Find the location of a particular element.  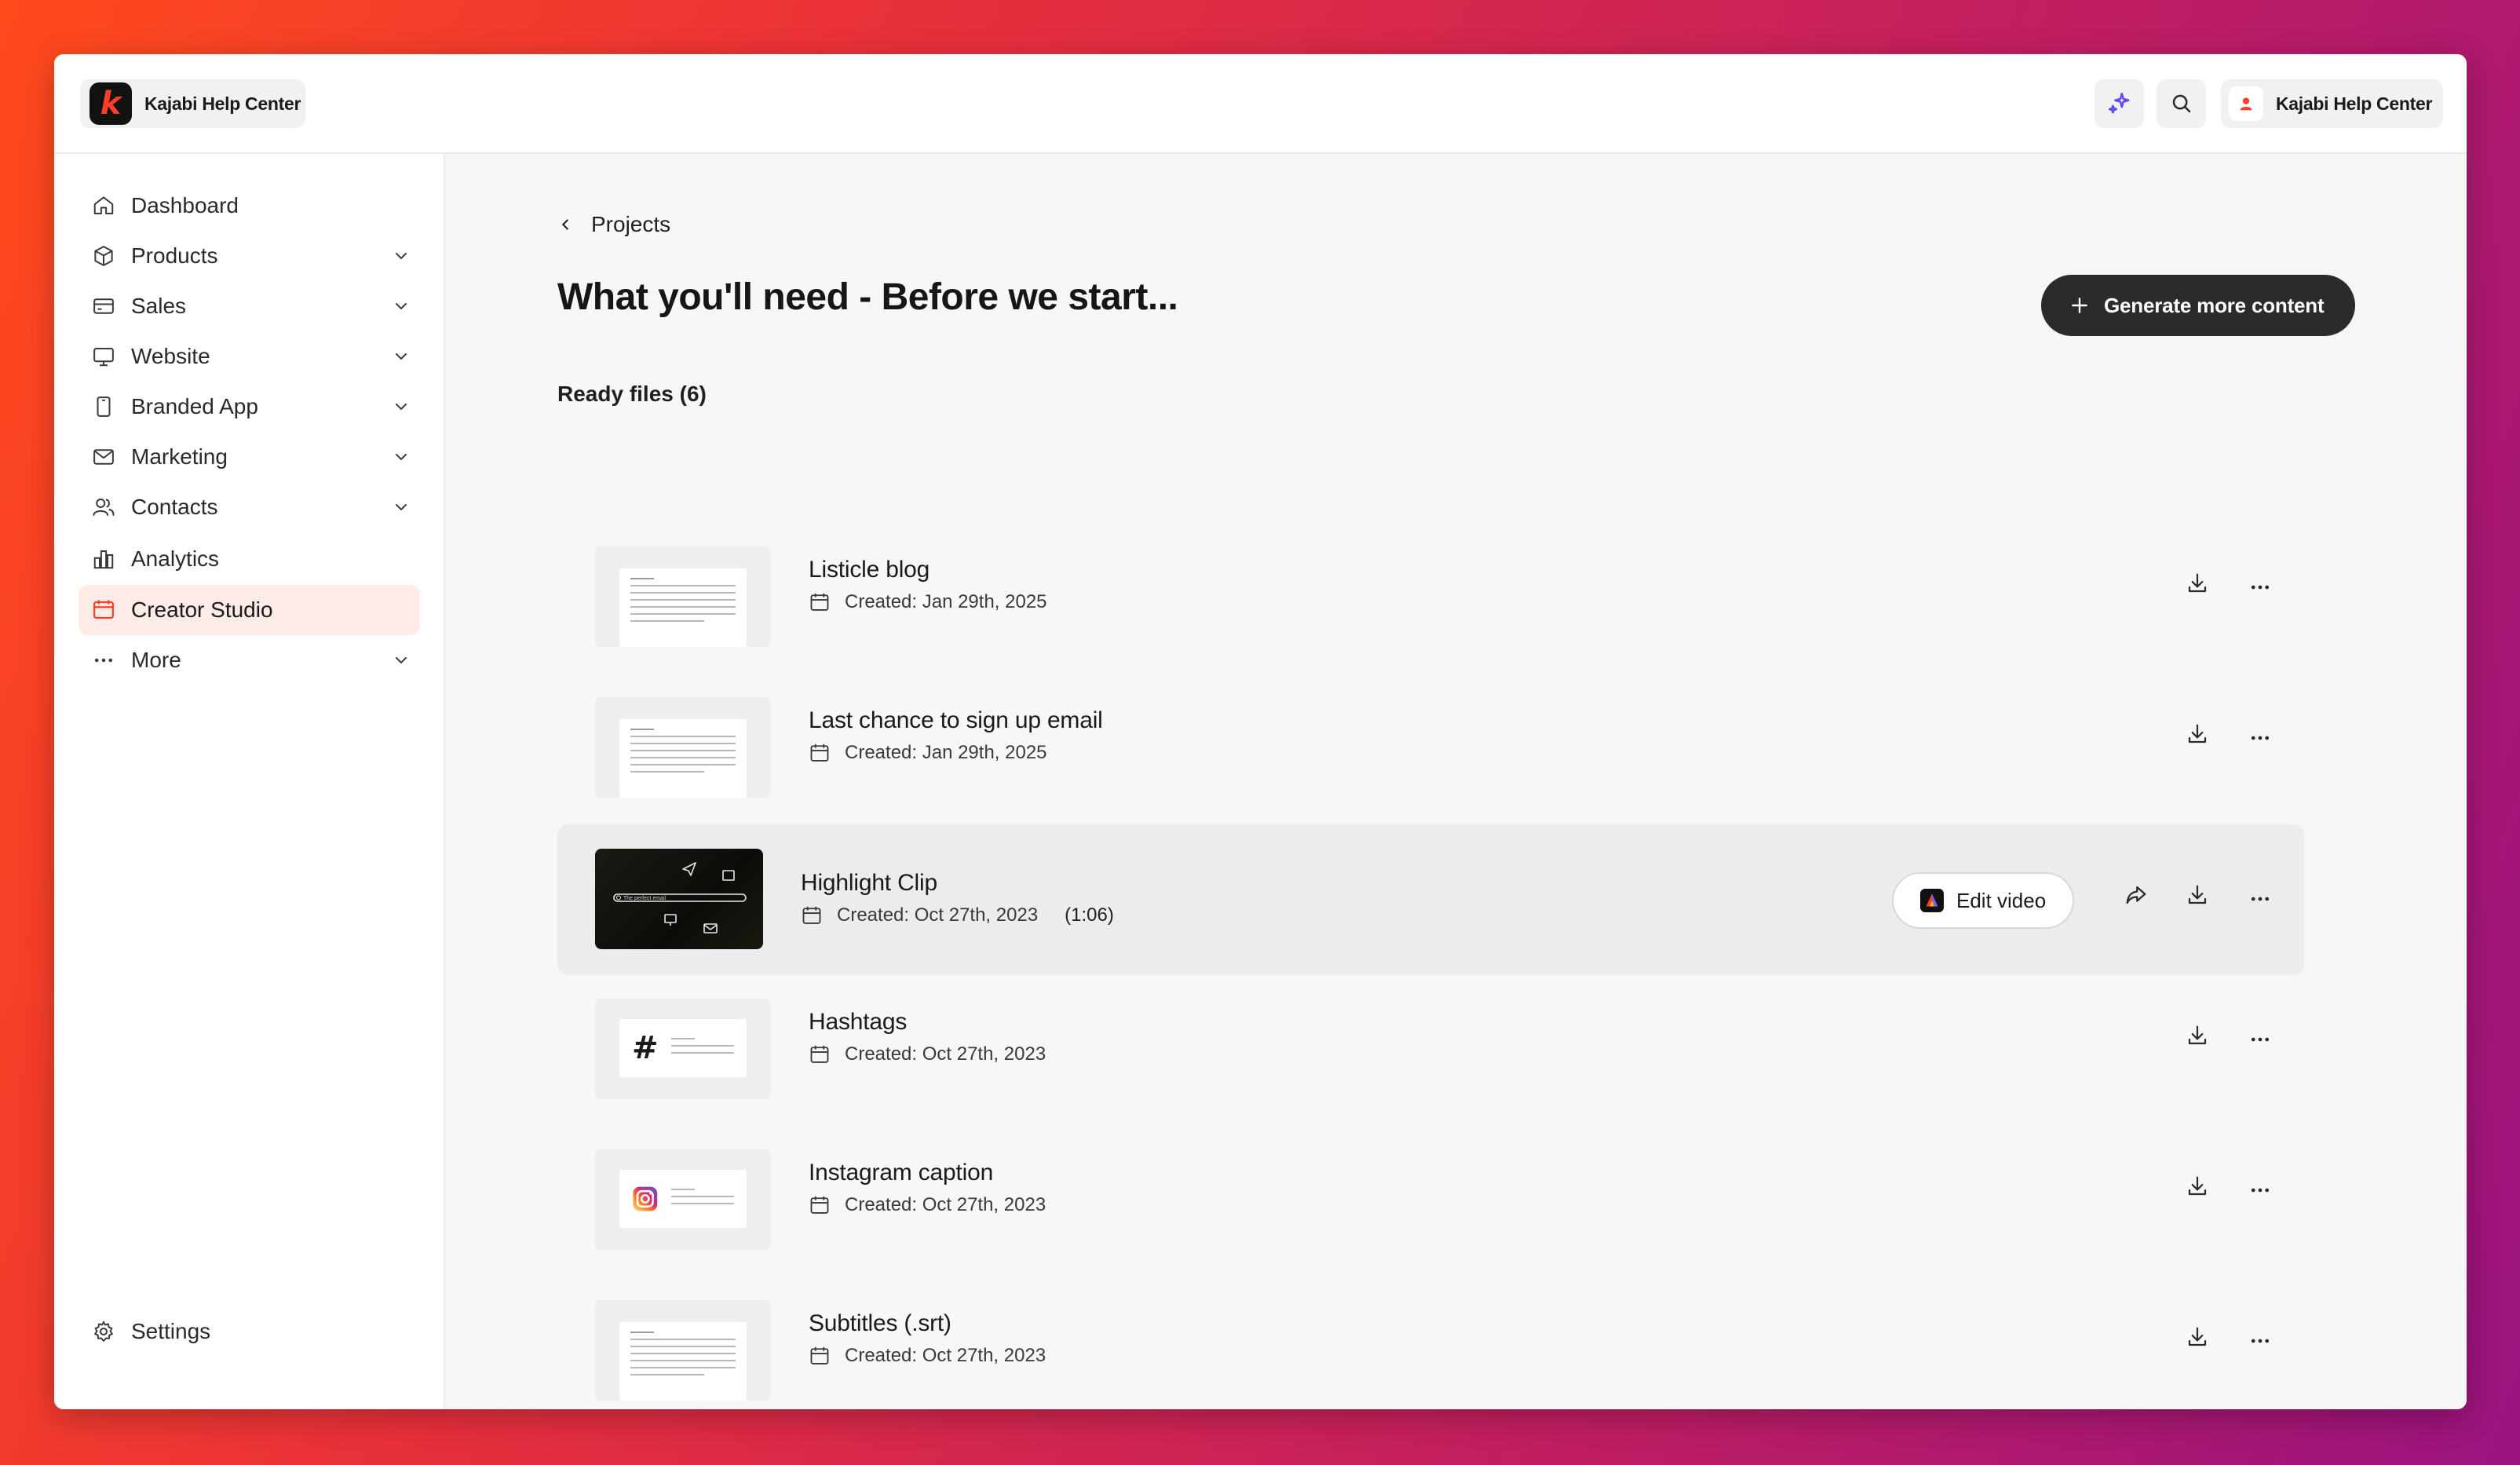

file-row-subtitles: Subtitles (.srt) Created: Oct 27th, 2023 is located at coordinates (1430, 1349).